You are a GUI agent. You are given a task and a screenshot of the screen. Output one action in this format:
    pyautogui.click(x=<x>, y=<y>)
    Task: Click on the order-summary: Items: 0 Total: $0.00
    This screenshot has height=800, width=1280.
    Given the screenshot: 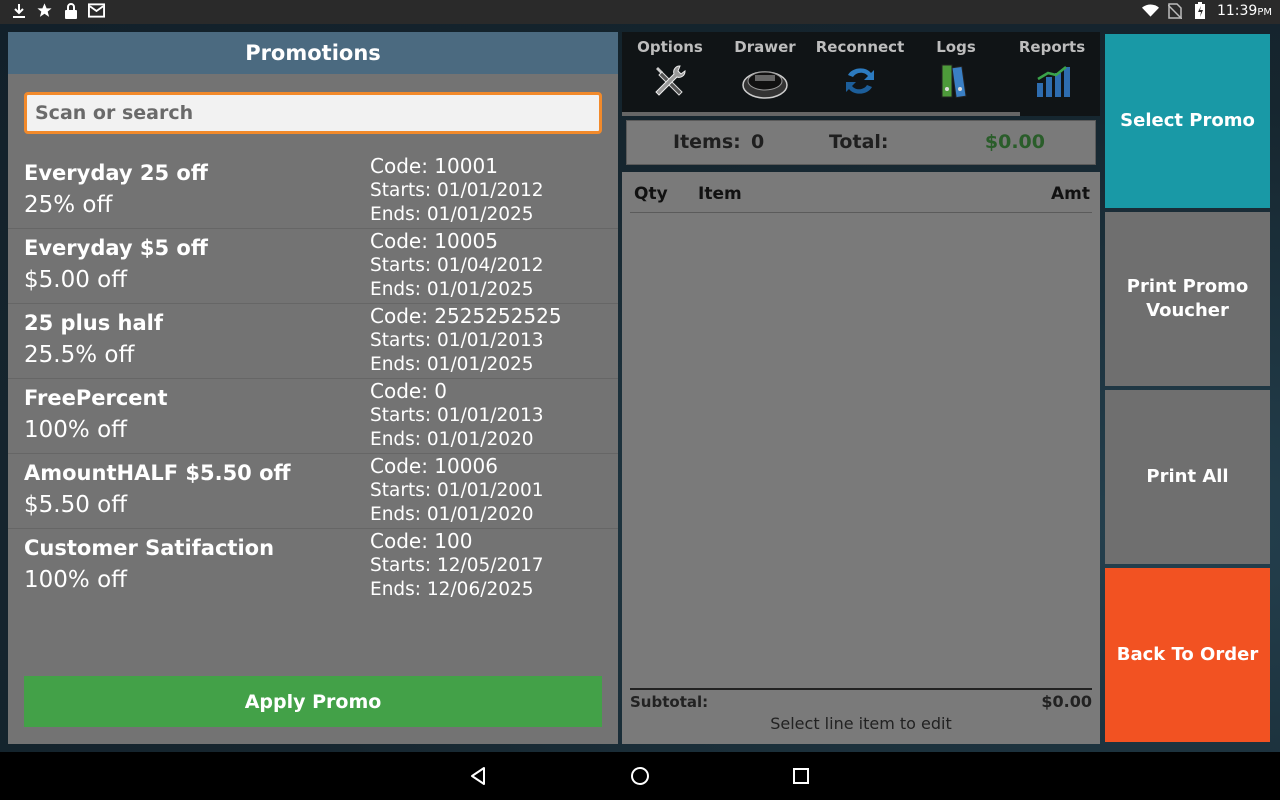 What is the action you would take?
    pyautogui.click(x=861, y=142)
    